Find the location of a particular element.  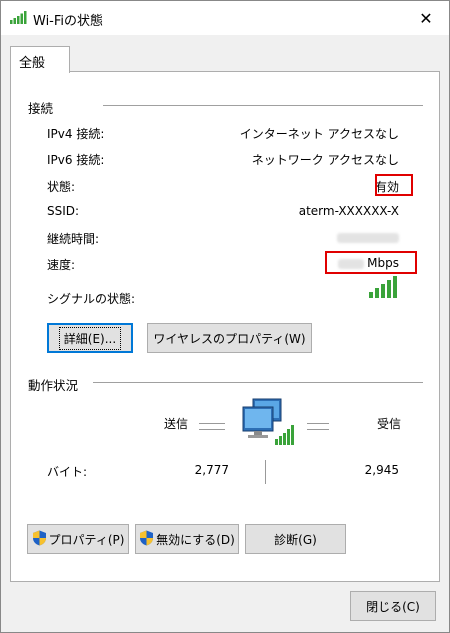

wifi-signal-icon is located at coordinates (19, 19).